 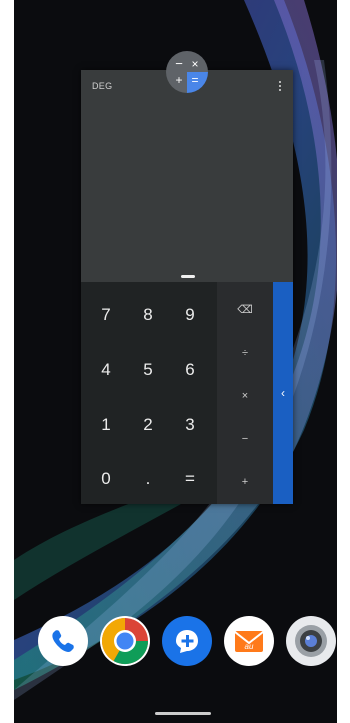 What do you see at coordinates (149, 393) in the screenshot?
I see `number-pad: 7 8 9 4 5 6 1 2 3 0 . =` at bounding box center [149, 393].